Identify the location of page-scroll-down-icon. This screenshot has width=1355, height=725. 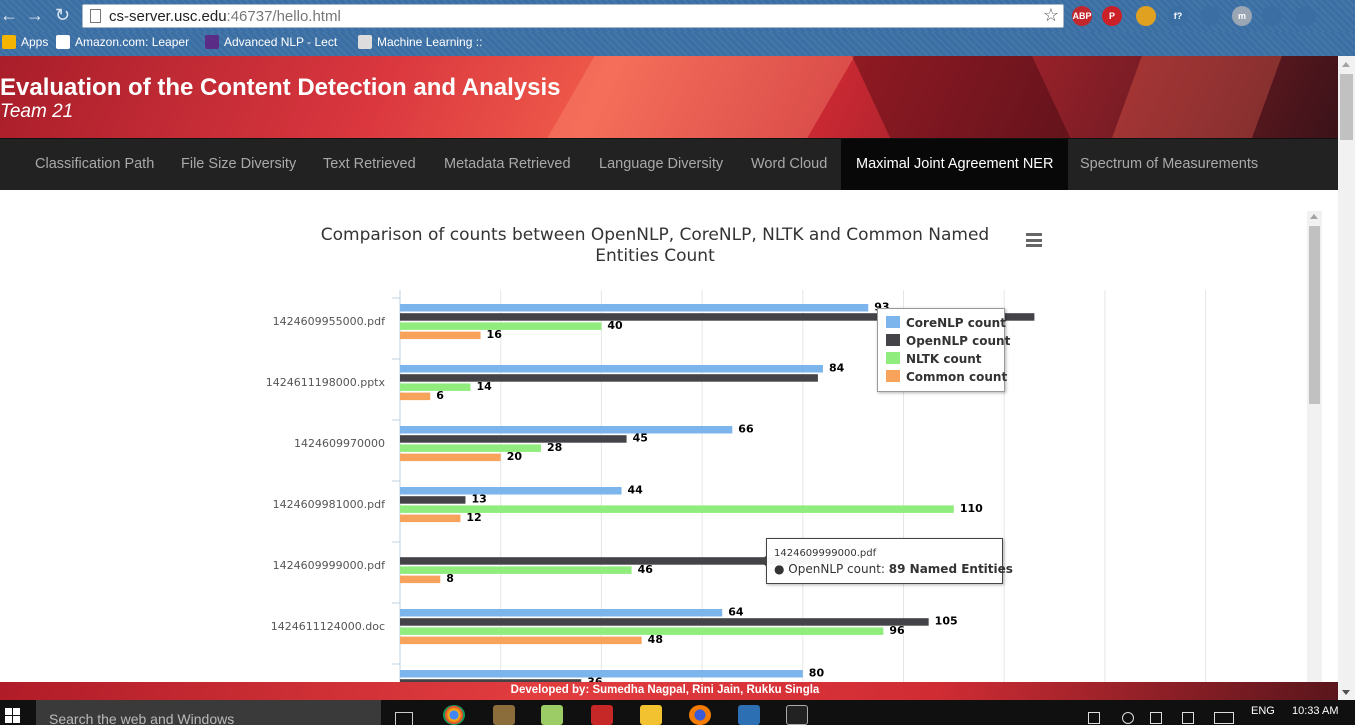
(1346, 692).